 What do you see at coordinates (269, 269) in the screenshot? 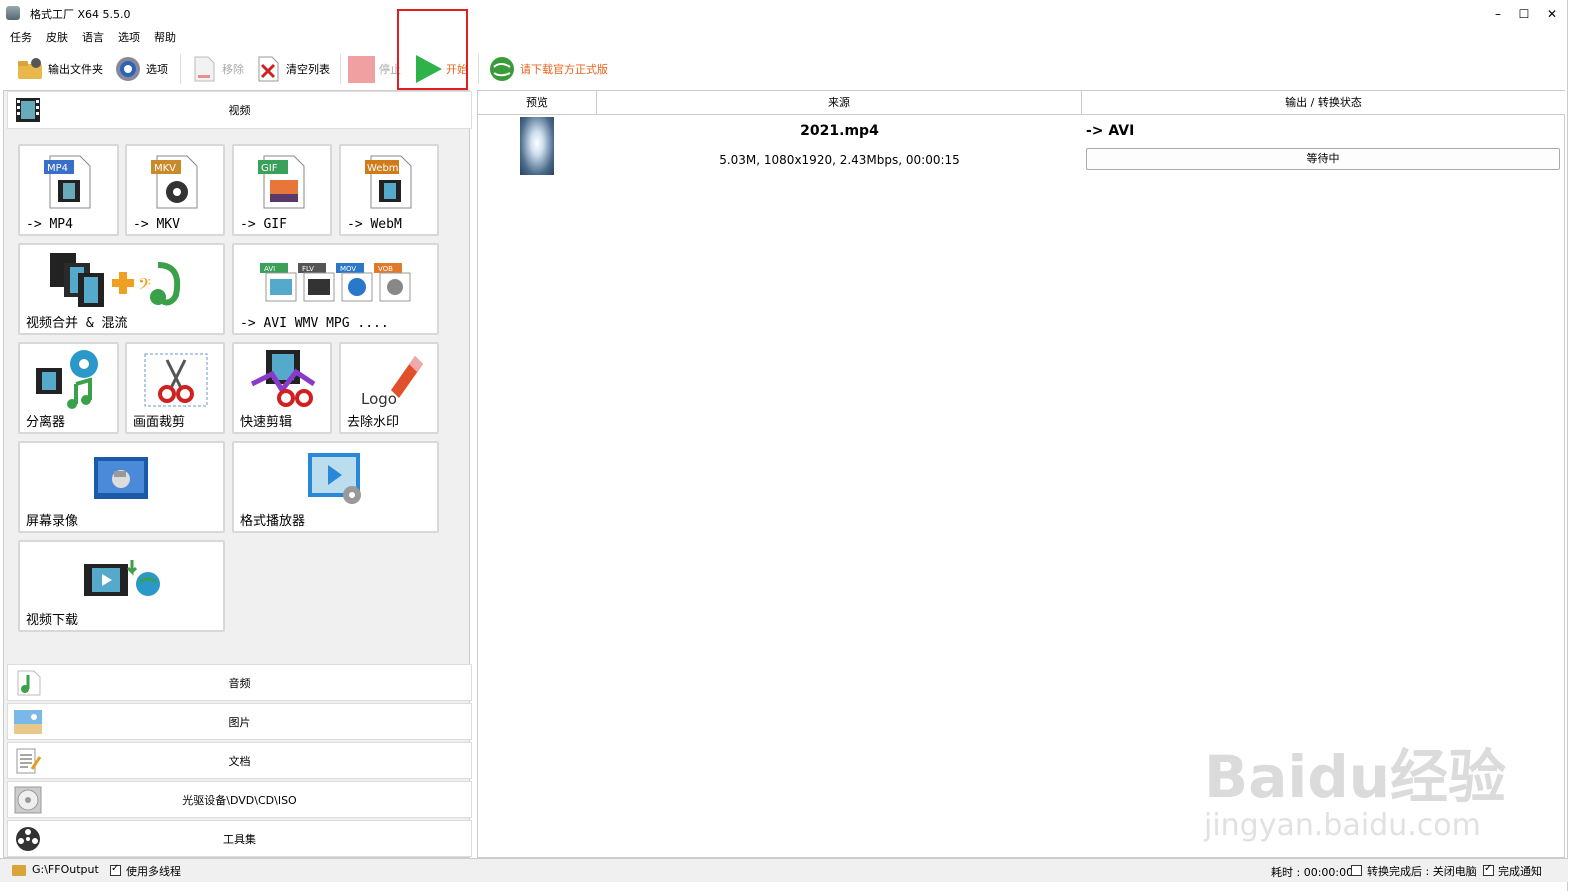
I see `avi-badge: AVI` at bounding box center [269, 269].